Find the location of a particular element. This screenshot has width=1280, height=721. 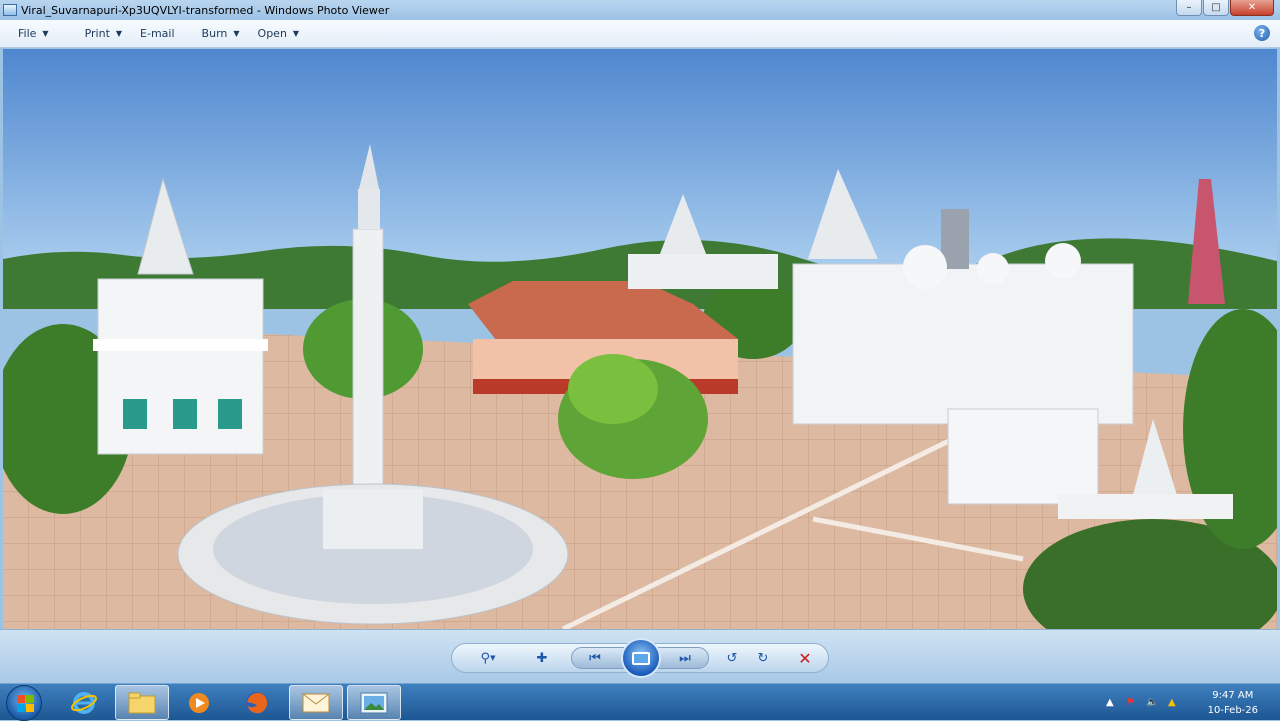

rotate-counterclockwise-icon: ↺ is located at coordinates (732, 658).